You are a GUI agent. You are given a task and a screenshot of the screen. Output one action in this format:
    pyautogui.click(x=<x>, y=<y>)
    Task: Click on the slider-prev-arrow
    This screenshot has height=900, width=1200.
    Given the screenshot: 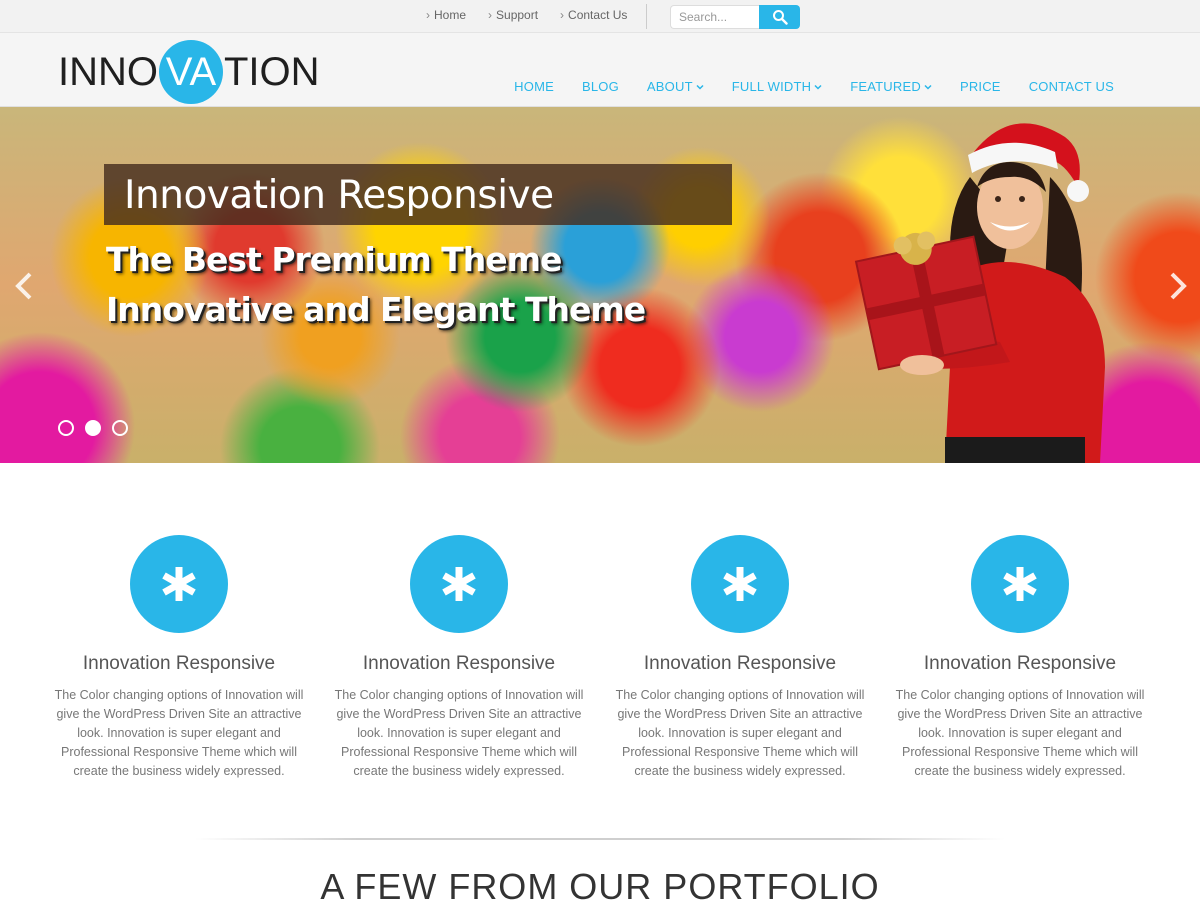 What is the action you would take?
    pyautogui.click(x=24, y=286)
    